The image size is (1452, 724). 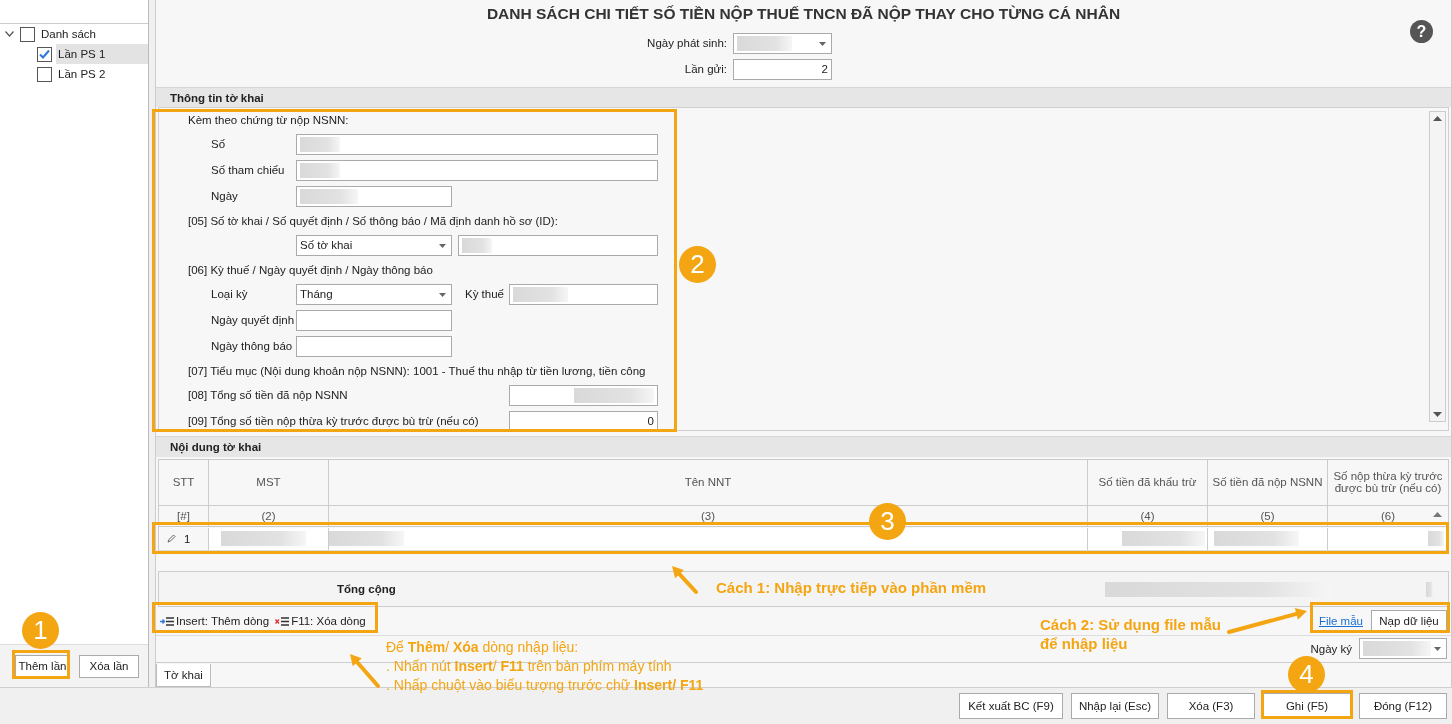 What do you see at coordinates (803, 446) in the screenshot?
I see `section-header: Nội dung tờ khai` at bounding box center [803, 446].